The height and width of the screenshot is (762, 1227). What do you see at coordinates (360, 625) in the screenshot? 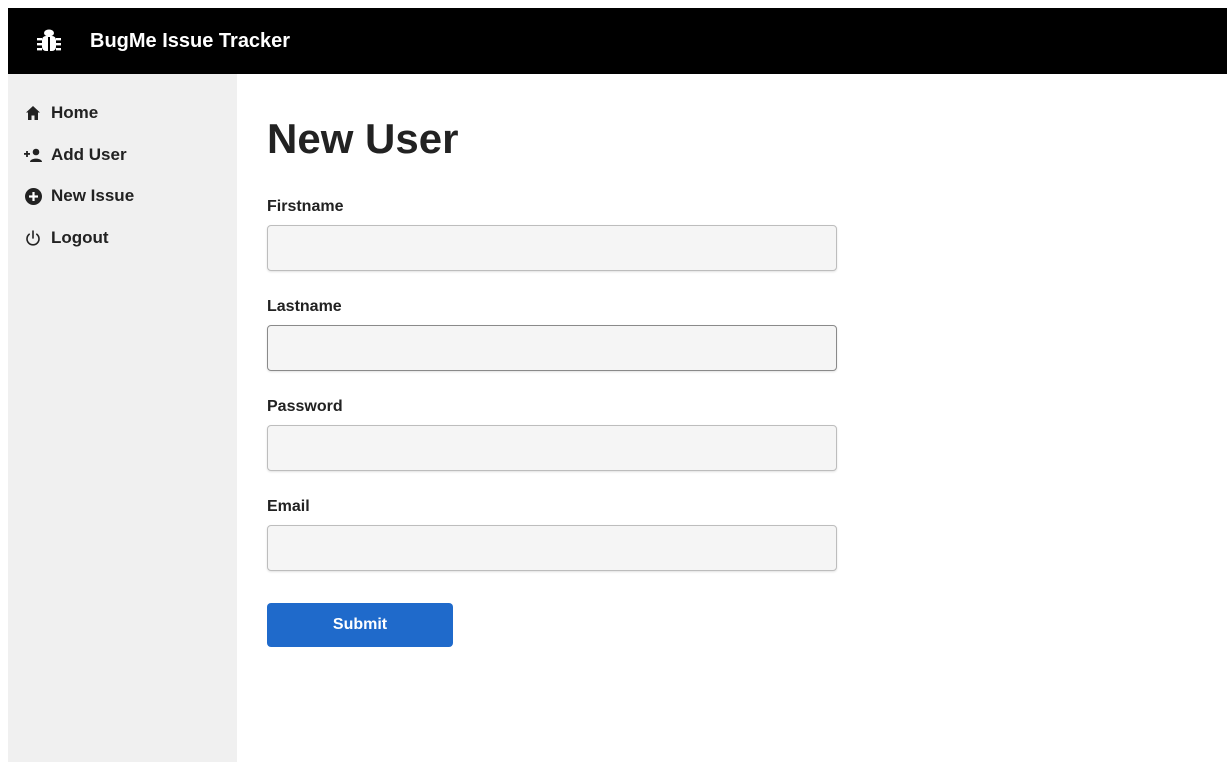
I see `submit-button: Submit` at bounding box center [360, 625].